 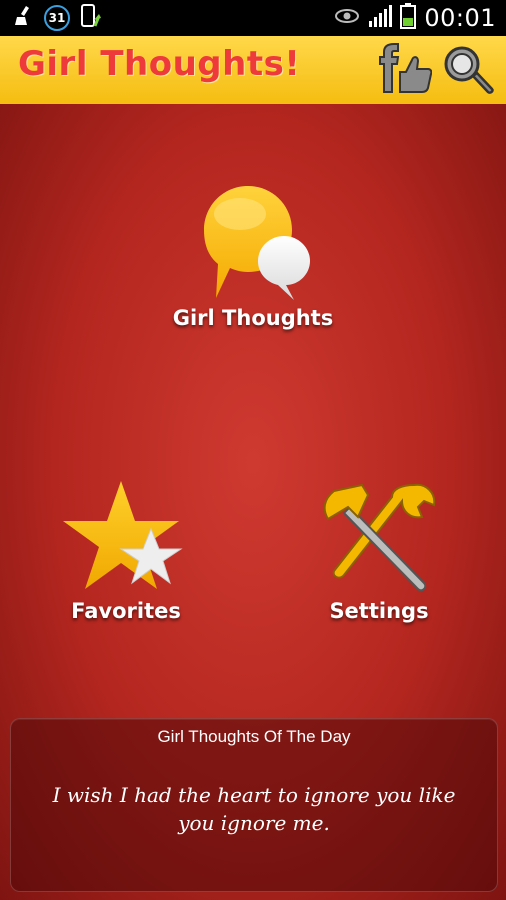 What do you see at coordinates (126, 611) in the screenshot?
I see `favorites-label: Favorites` at bounding box center [126, 611].